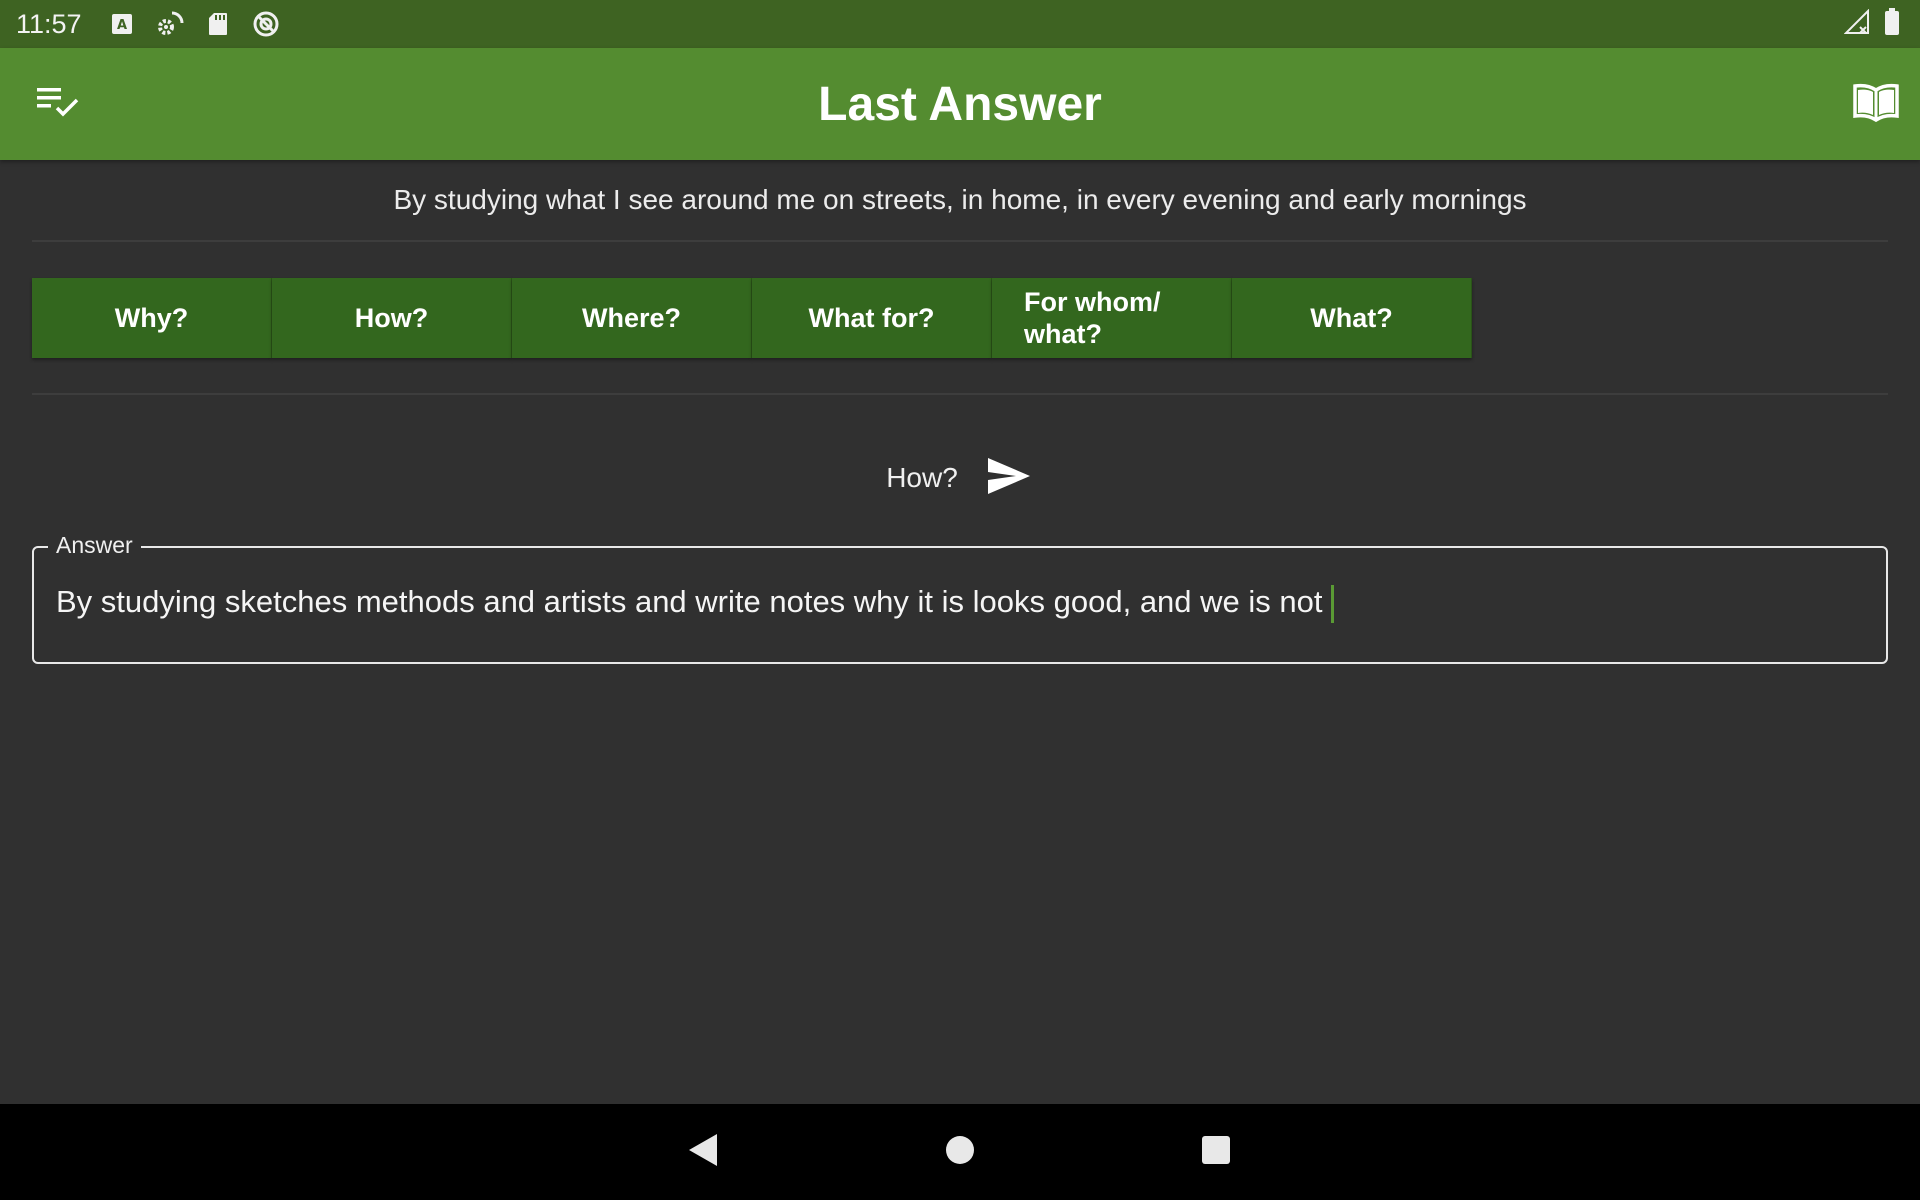 The image size is (1920, 1200). What do you see at coordinates (1352, 318) in the screenshot?
I see `what-button: What?` at bounding box center [1352, 318].